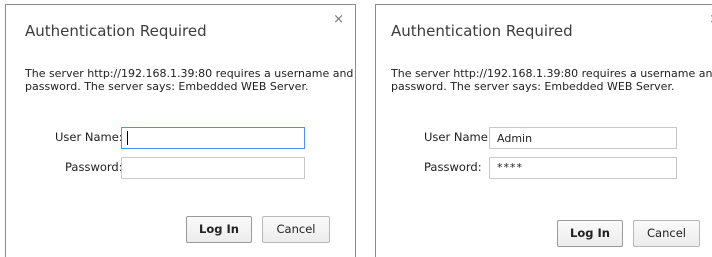 The height and width of the screenshot is (257, 712). I want to click on password-input, so click(213, 168).